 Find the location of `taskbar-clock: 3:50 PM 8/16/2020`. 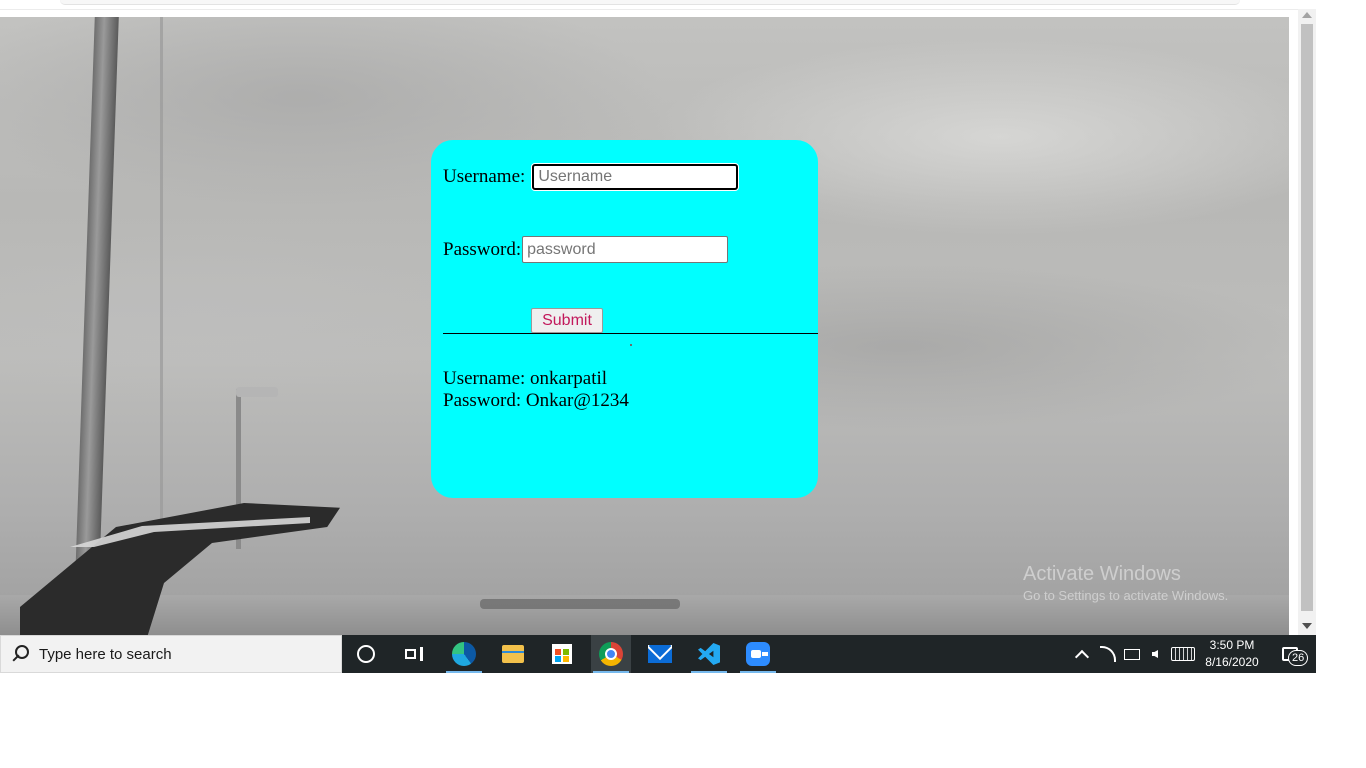

taskbar-clock: 3:50 PM 8/16/2020 is located at coordinates (1232, 654).